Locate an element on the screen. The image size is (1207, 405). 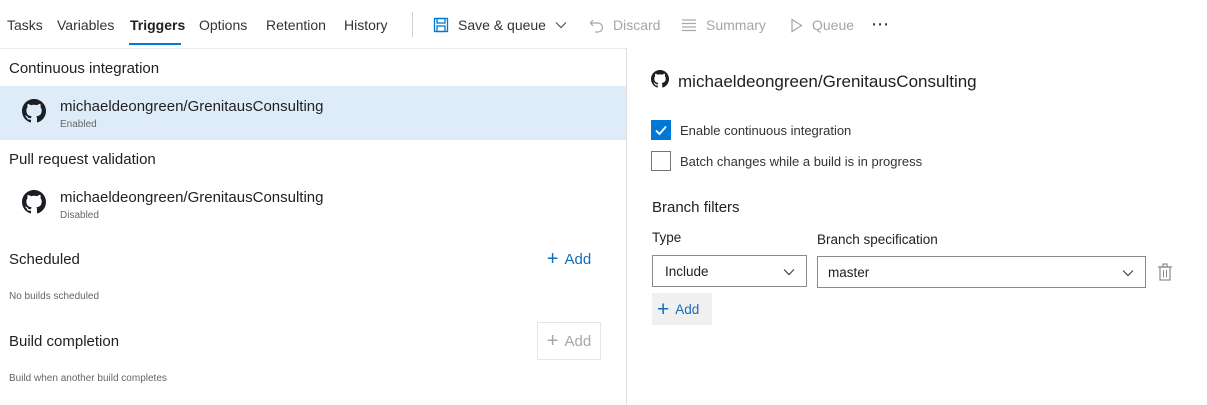
checkmark-icon is located at coordinates (661, 130).